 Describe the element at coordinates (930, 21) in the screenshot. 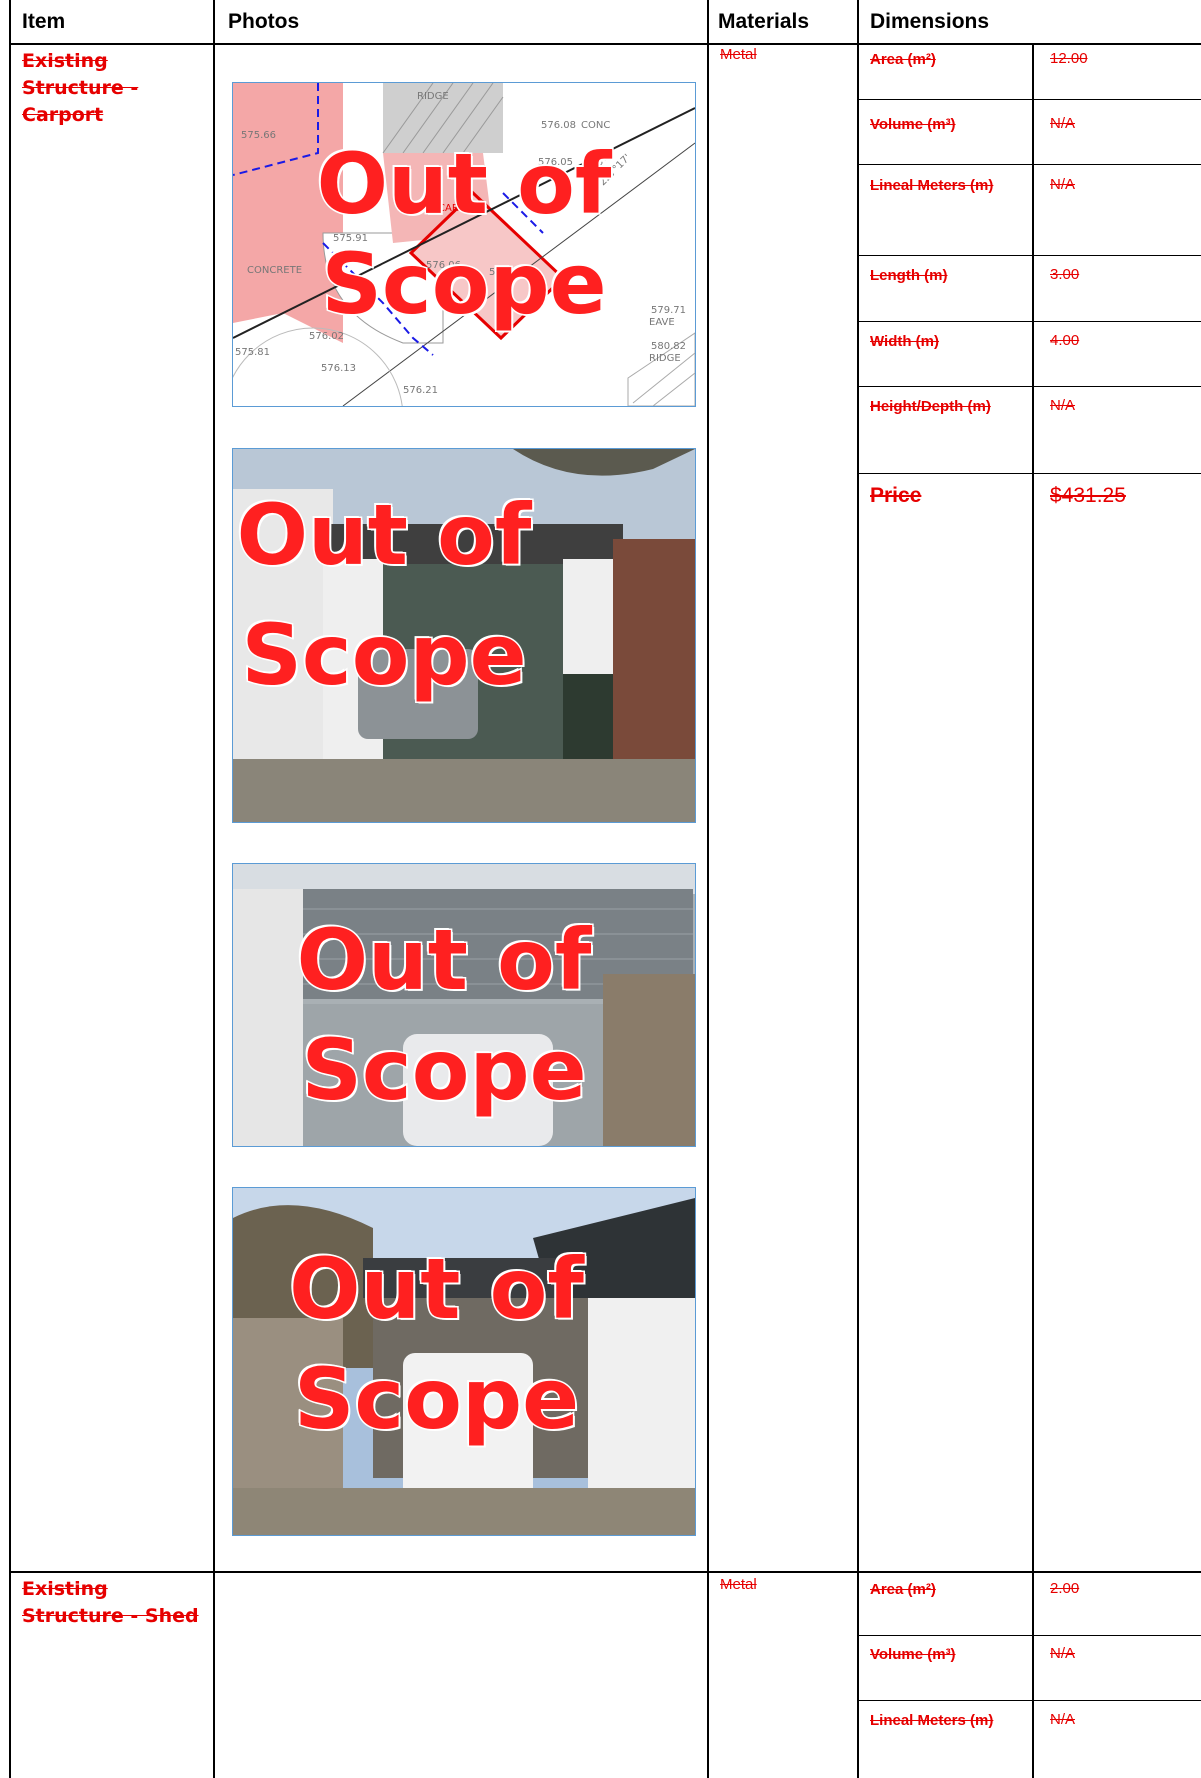

I see `header-dimensions: Dimensions` at that location.